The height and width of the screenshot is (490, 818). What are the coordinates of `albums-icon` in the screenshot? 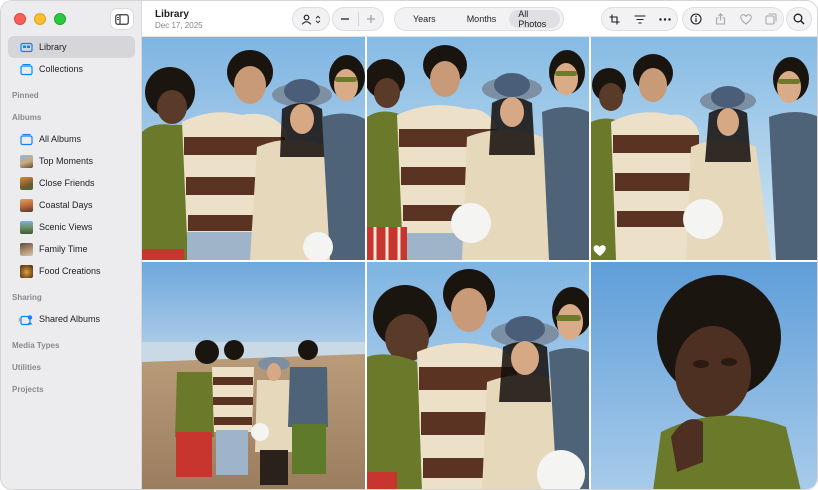 It's located at (26, 139).